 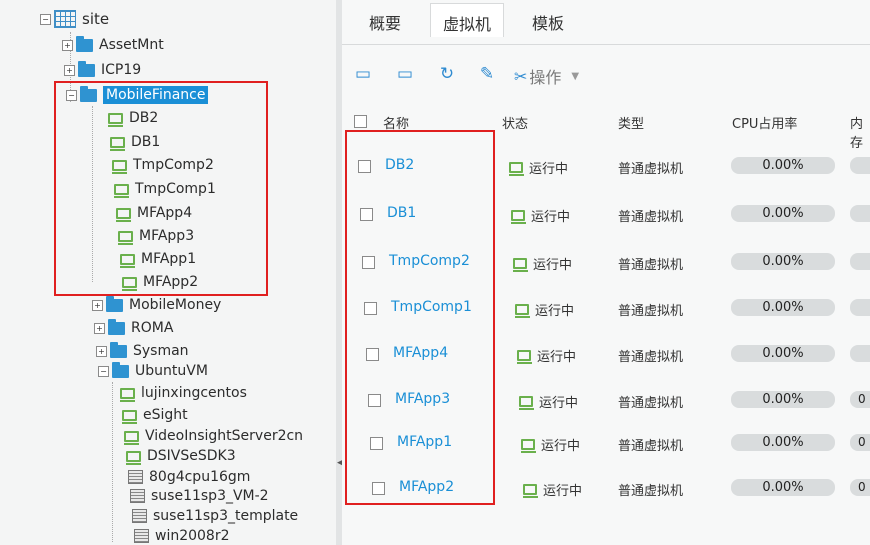 What do you see at coordinates (74, 19) in the screenshot?
I see `tree-root: − site` at bounding box center [74, 19].